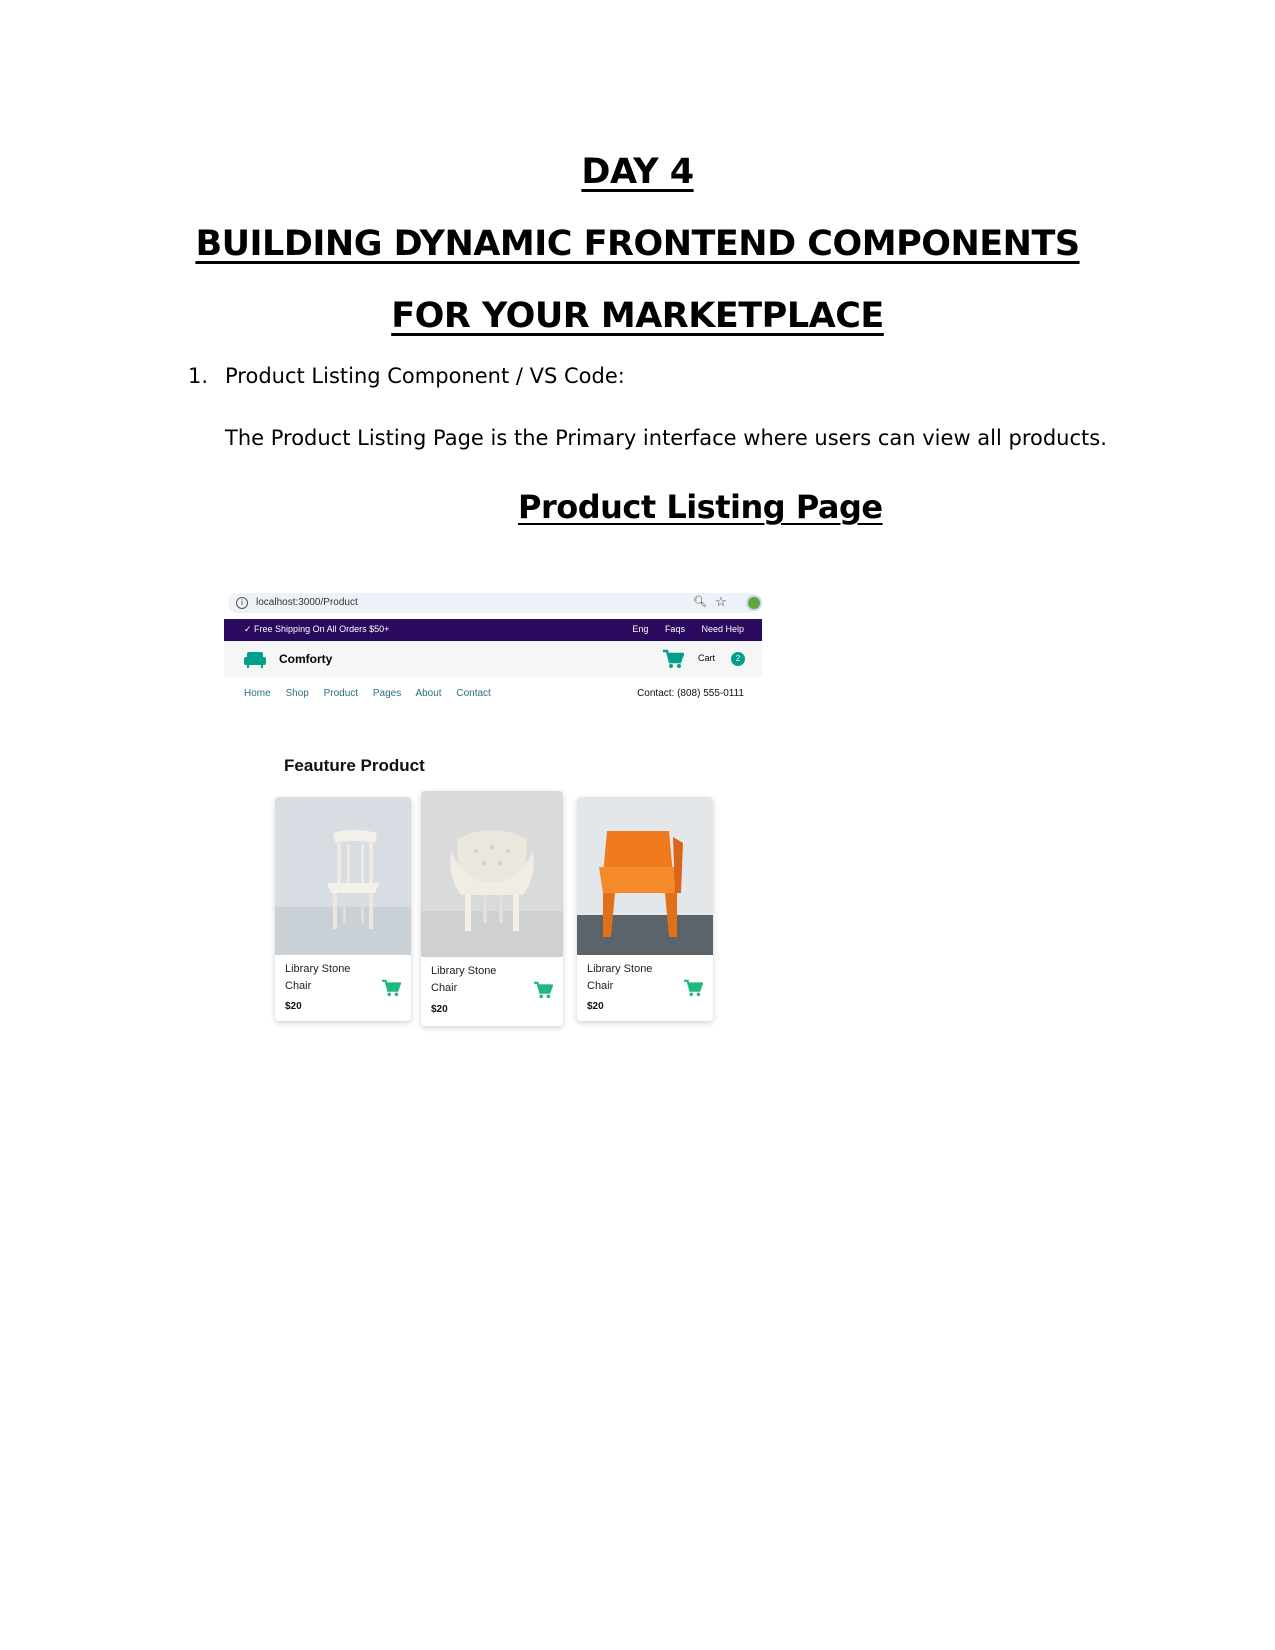  Describe the element at coordinates (706, 658) in the screenshot. I see `cart-label: Cart` at that location.